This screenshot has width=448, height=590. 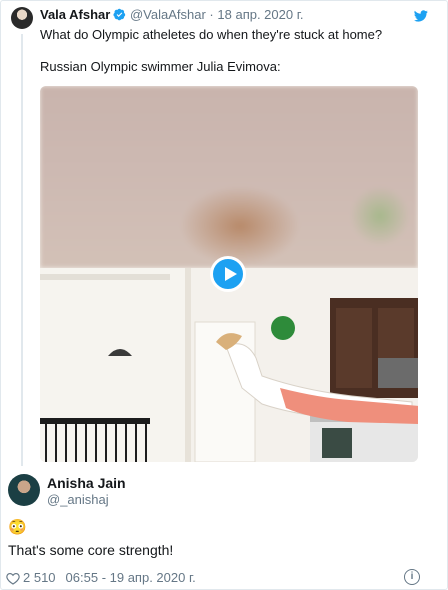 I want to click on thread-line, so click(x=22, y=250).